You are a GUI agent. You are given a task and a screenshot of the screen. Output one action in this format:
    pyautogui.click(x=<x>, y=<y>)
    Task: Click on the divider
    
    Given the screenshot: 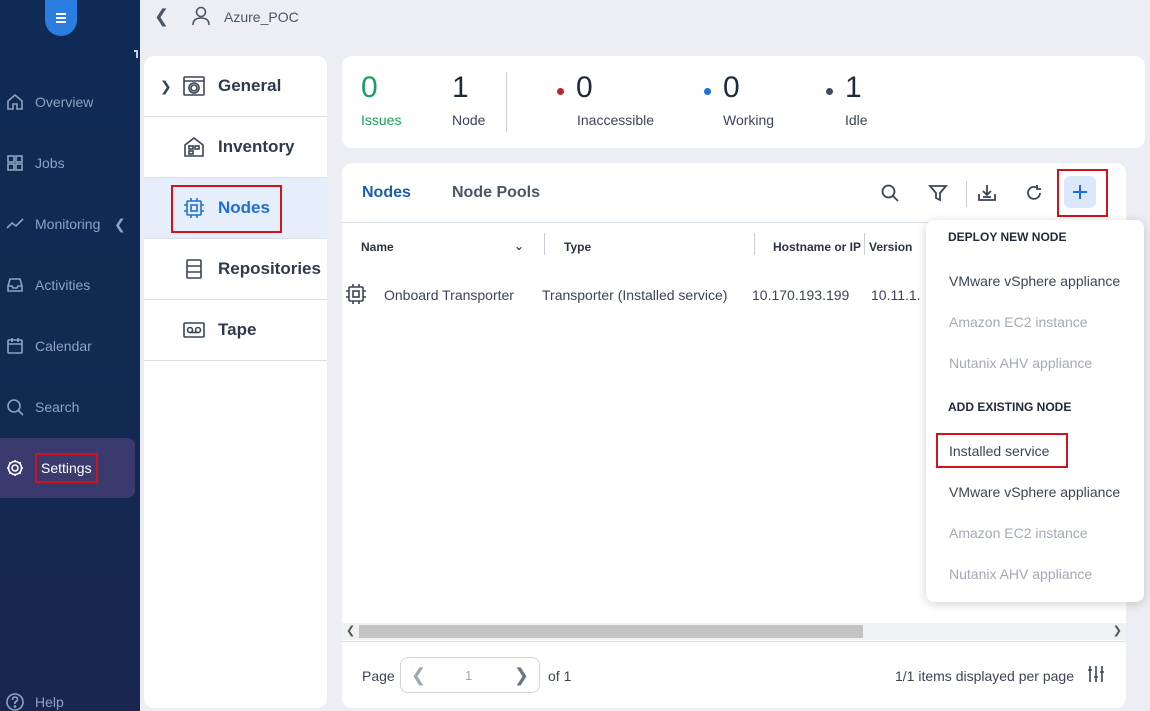 What is the action you would take?
    pyautogui.click(x=966, y=194)
    